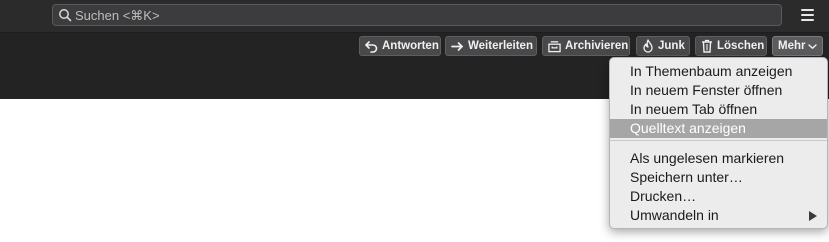 This screenshot has width=829, height=242. I want to click on chevron-down-icon, so click(813, 46).